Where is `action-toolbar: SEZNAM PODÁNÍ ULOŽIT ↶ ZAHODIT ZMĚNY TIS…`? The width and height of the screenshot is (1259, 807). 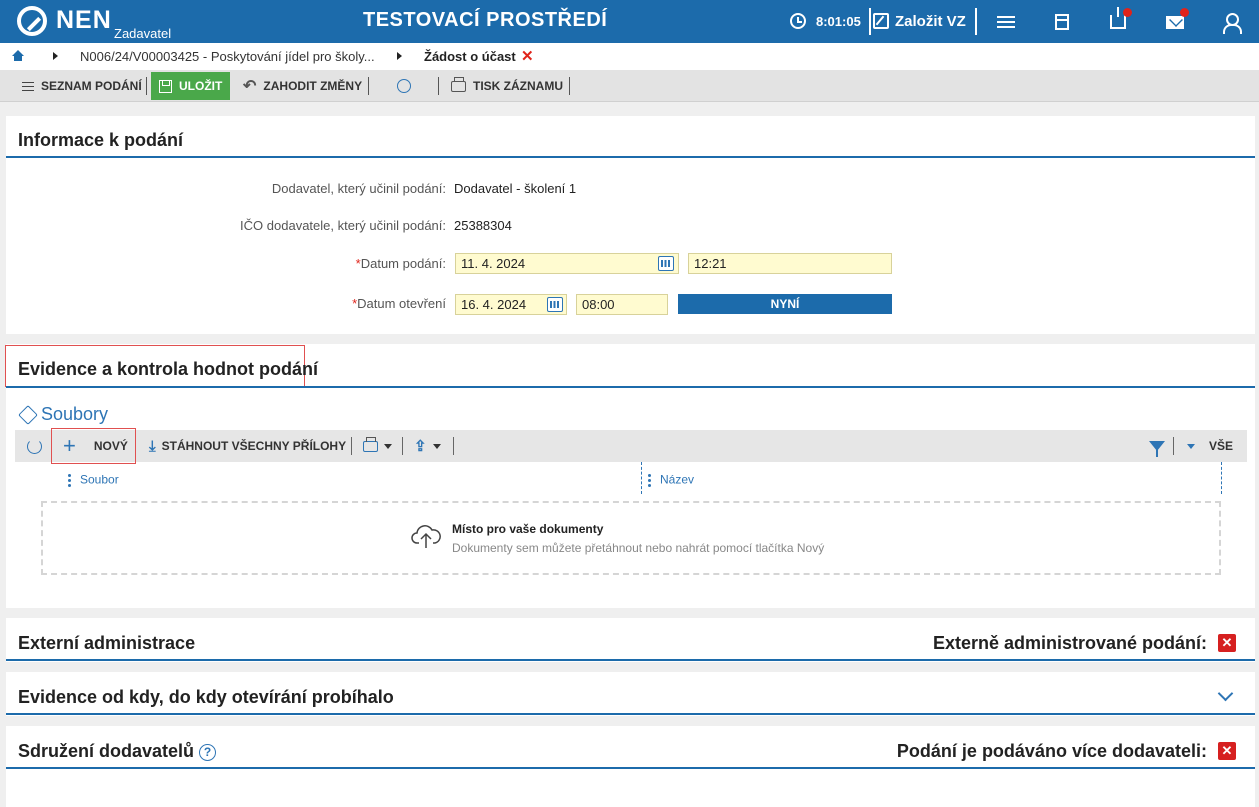 action-toolbar: SEZNAM PODÁNÍ ULOŽIT ↶ ZAHODIT ZMĚNY TIS… is located at coordinates (629, 86).